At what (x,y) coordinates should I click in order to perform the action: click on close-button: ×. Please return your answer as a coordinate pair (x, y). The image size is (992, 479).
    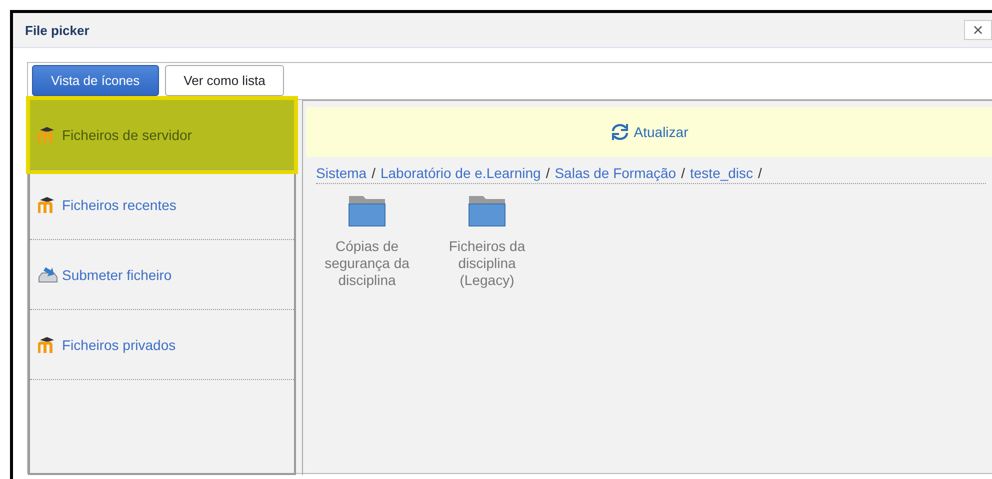
    Looking at the image, I should click on (978, 30).